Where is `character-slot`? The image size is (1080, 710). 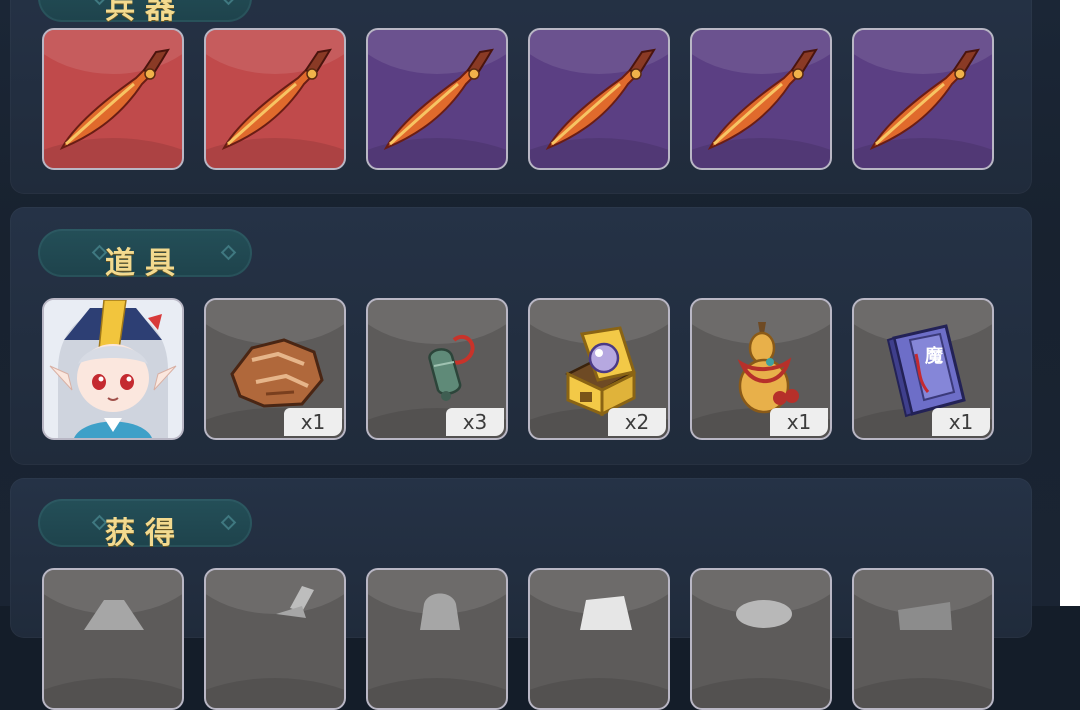
character-slot is located at coordinates (113, 369).